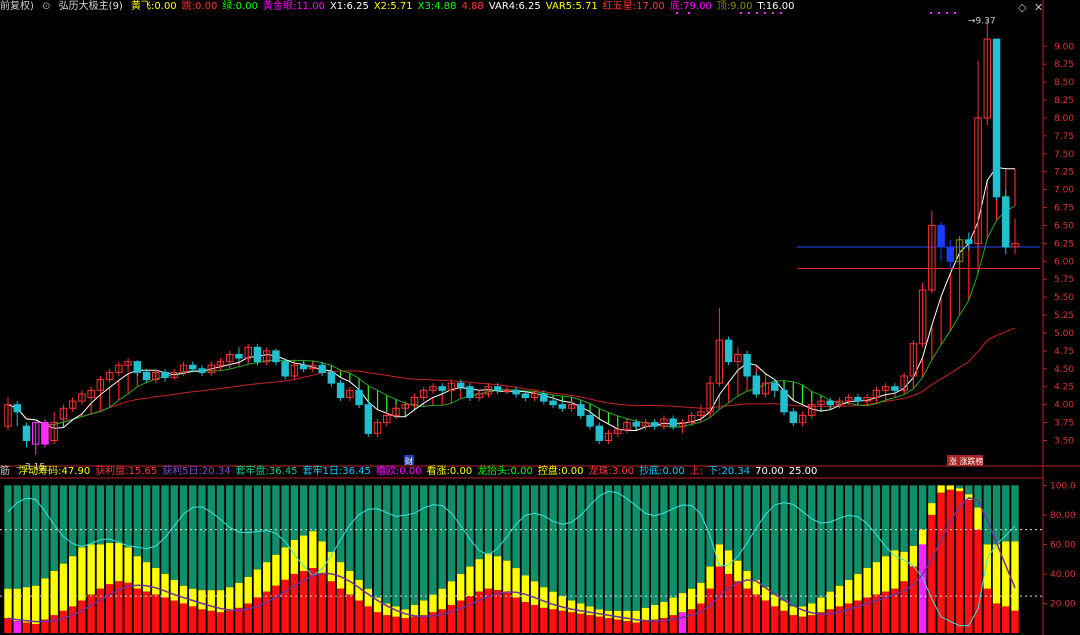 The width and height of the screenshot is (1080, 635). I want to click on diamond-icon: ◇, so click(1022, 7).